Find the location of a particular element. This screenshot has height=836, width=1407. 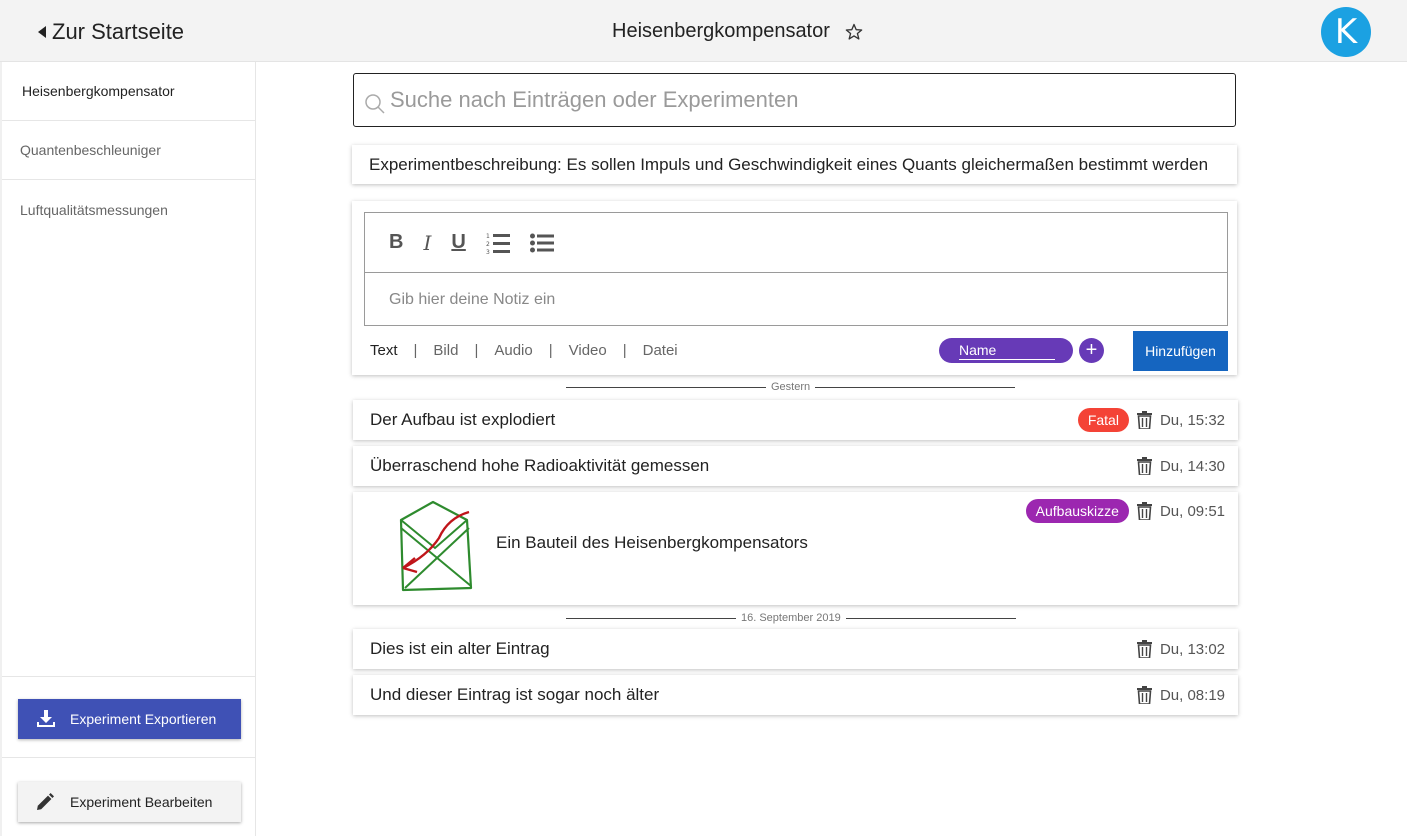

date-divider: Gestern is located at coordinates (791, 387).